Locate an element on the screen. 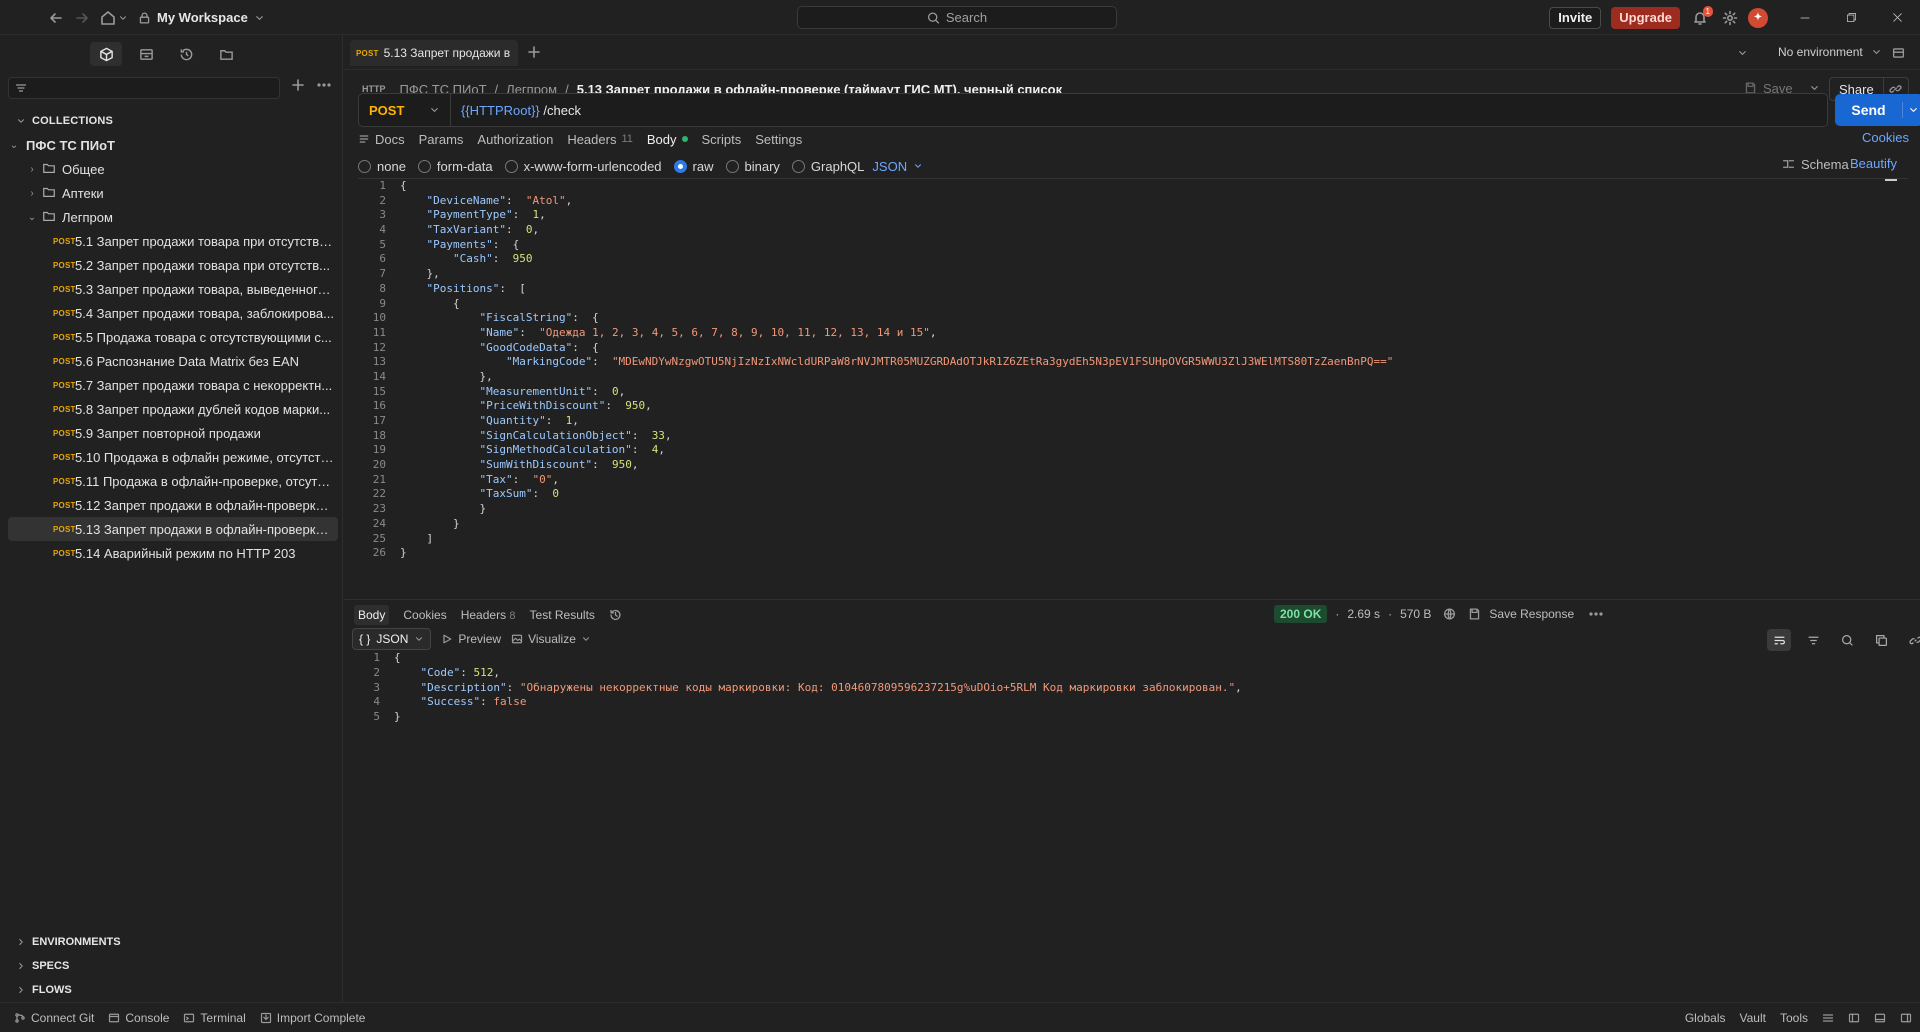 Image resolution: width=1920 pixels, height=1032 pixels. tab-docs: Docs is located at coordinates (381, 139).